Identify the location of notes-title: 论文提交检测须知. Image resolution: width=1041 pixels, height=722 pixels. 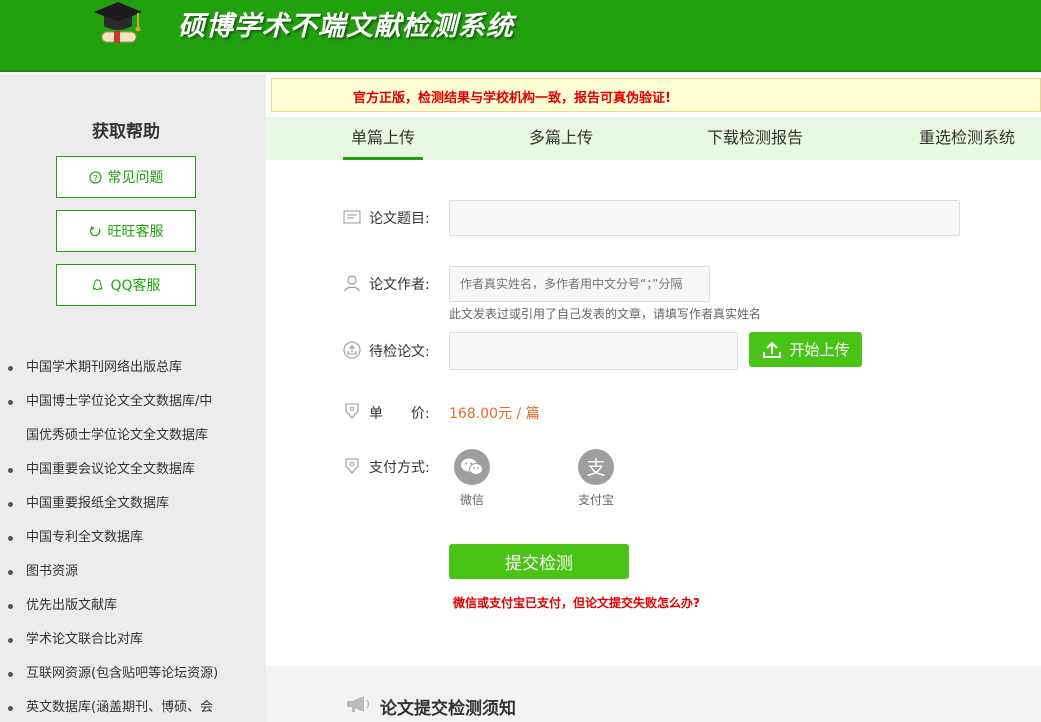
(448, 709).